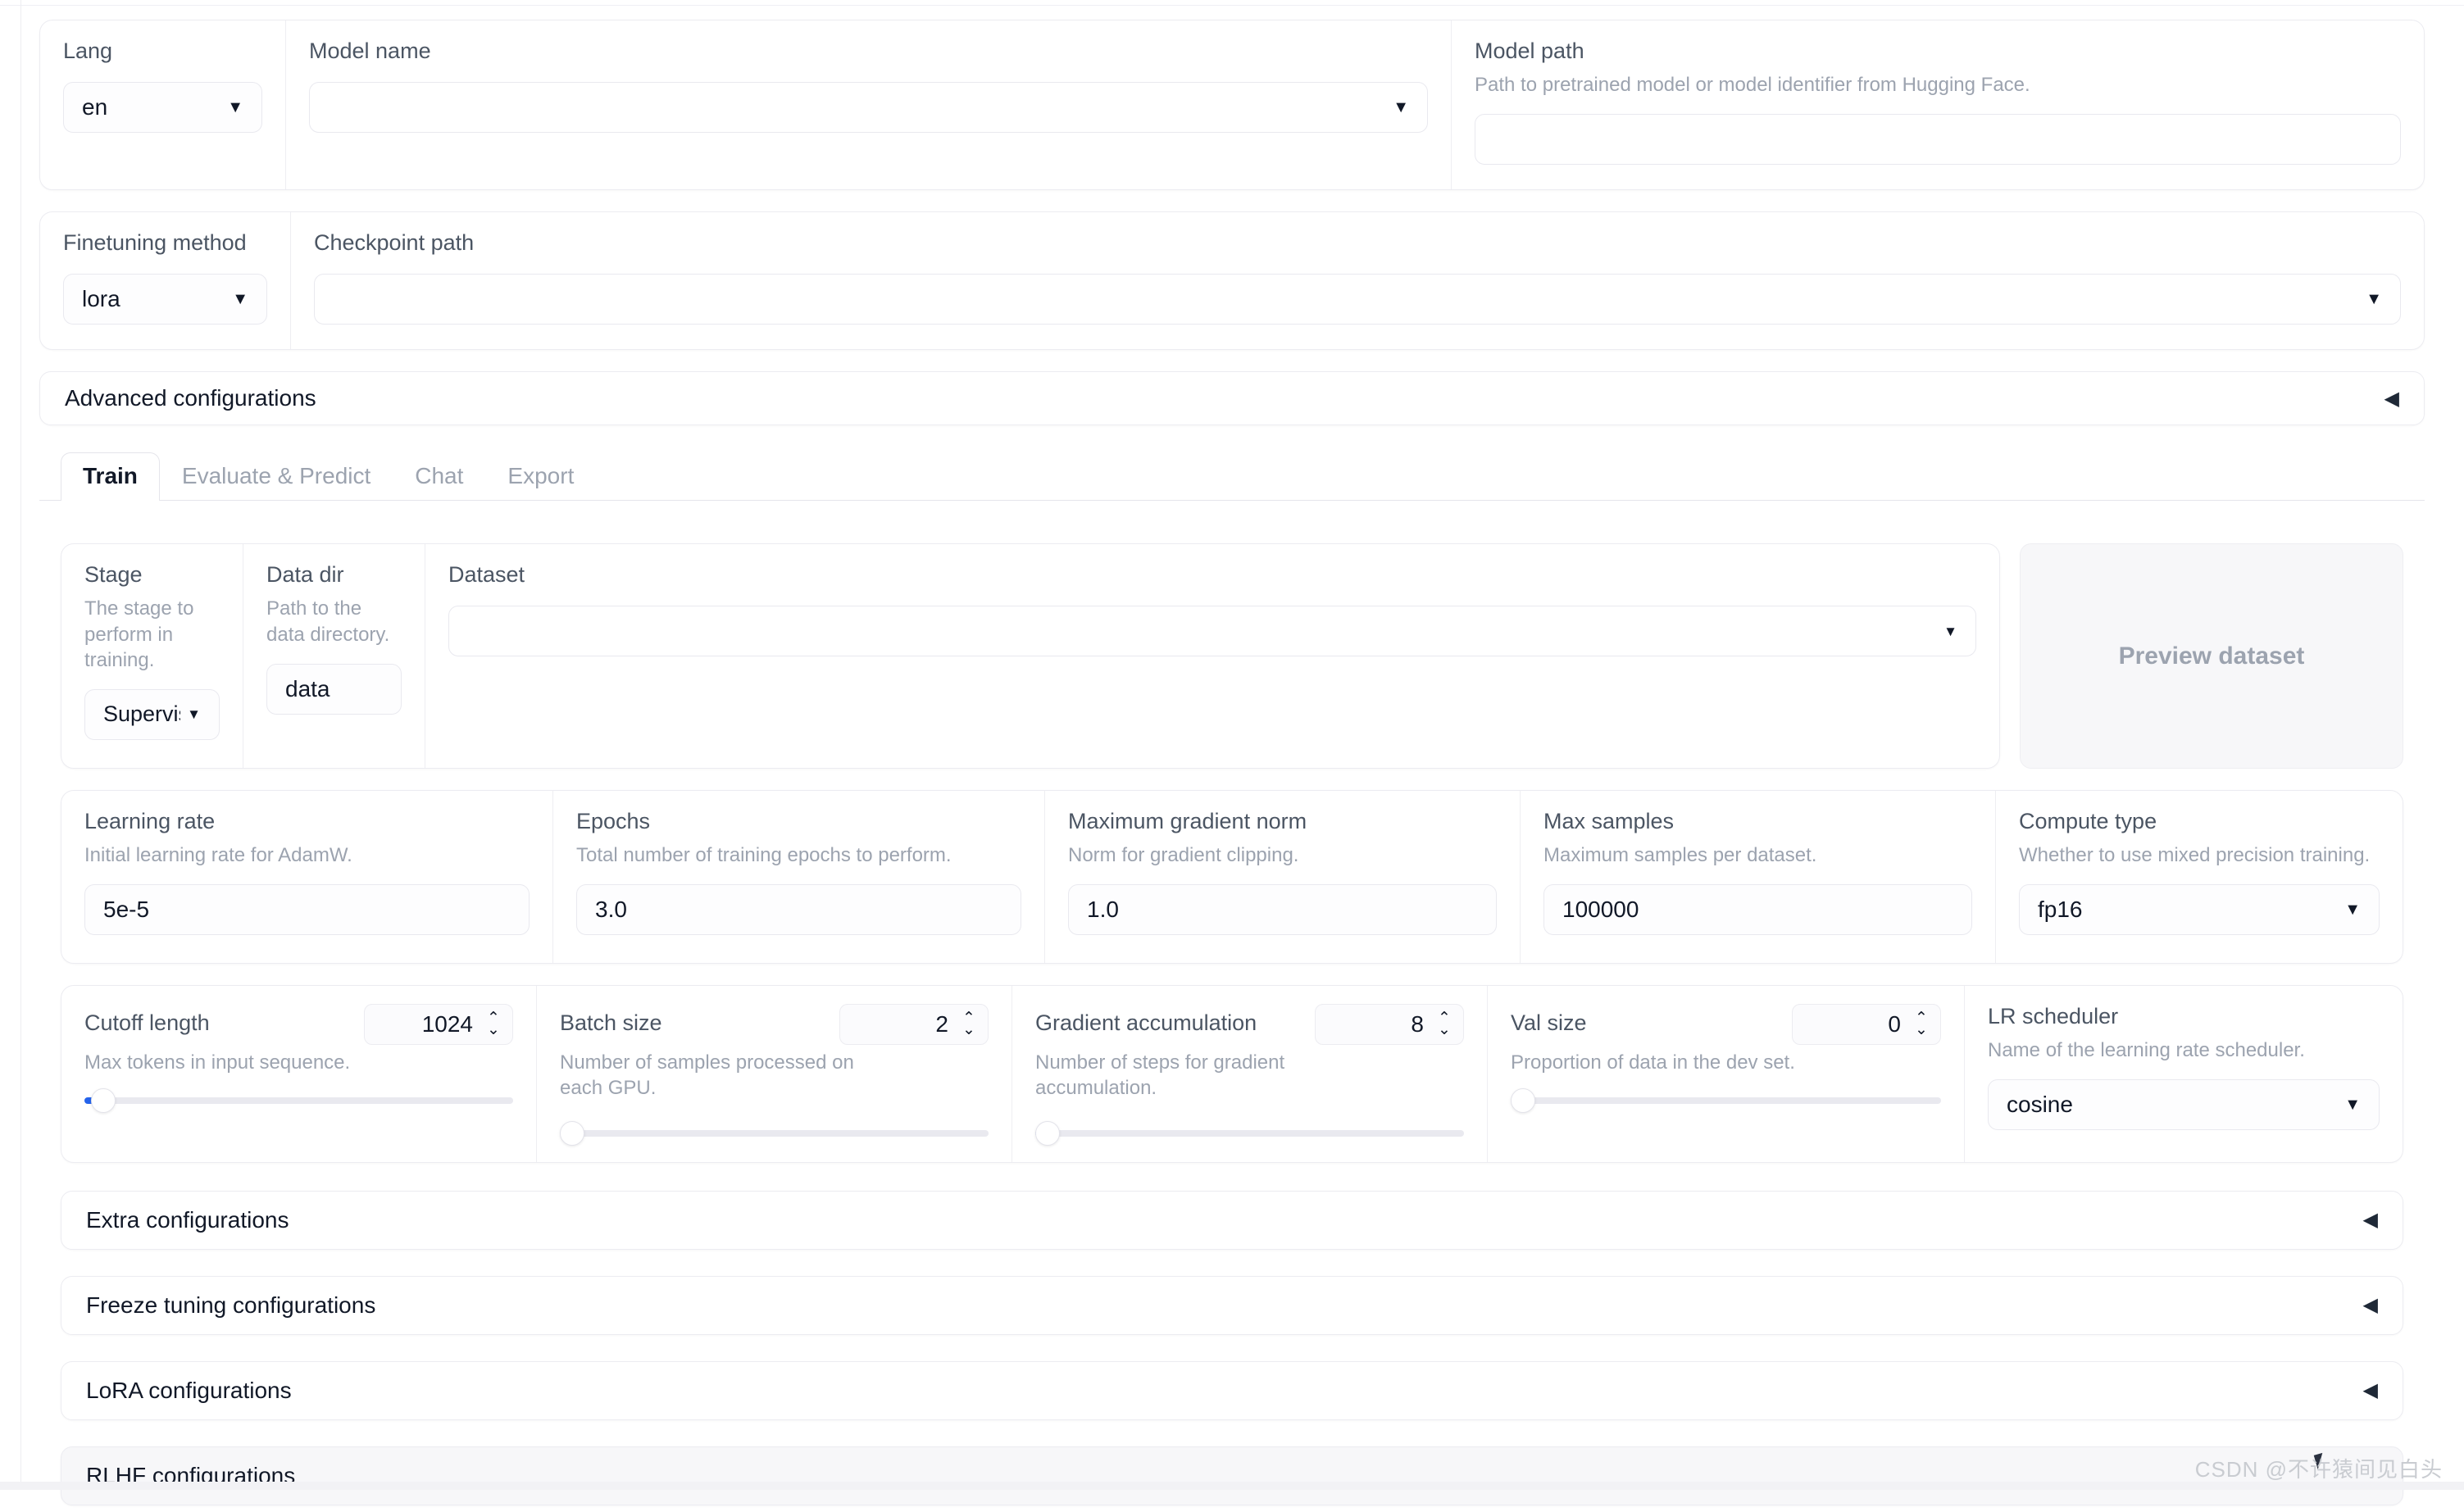  What do you see at coordinates (307, 910) in the screenshot?
I see `learning-rate-input: 5e-5` at bounding box center [307, 910].